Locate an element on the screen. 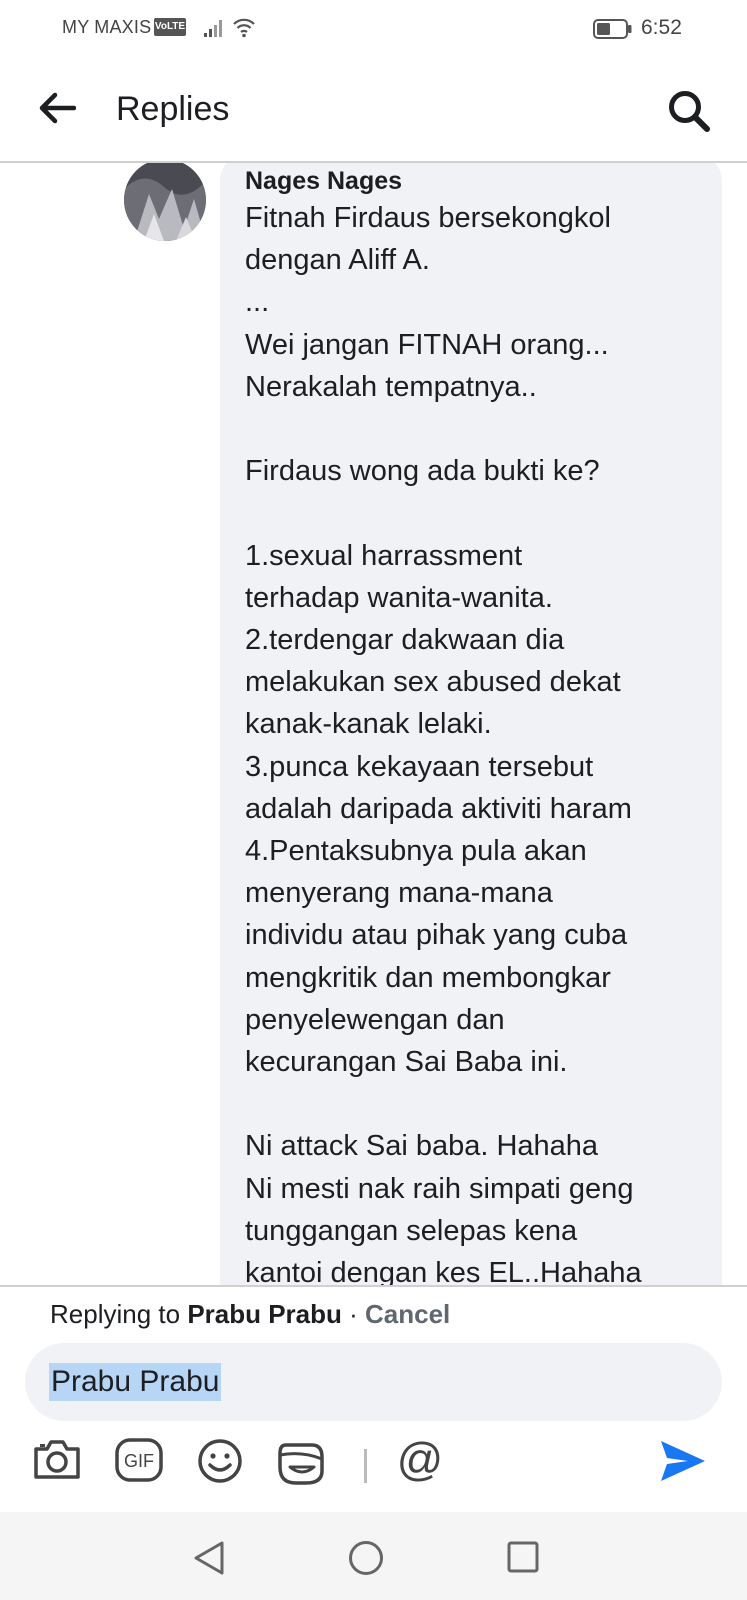  comment-line: Ni mesti nak raih simpati geng is located at coordinates (439, 1188).